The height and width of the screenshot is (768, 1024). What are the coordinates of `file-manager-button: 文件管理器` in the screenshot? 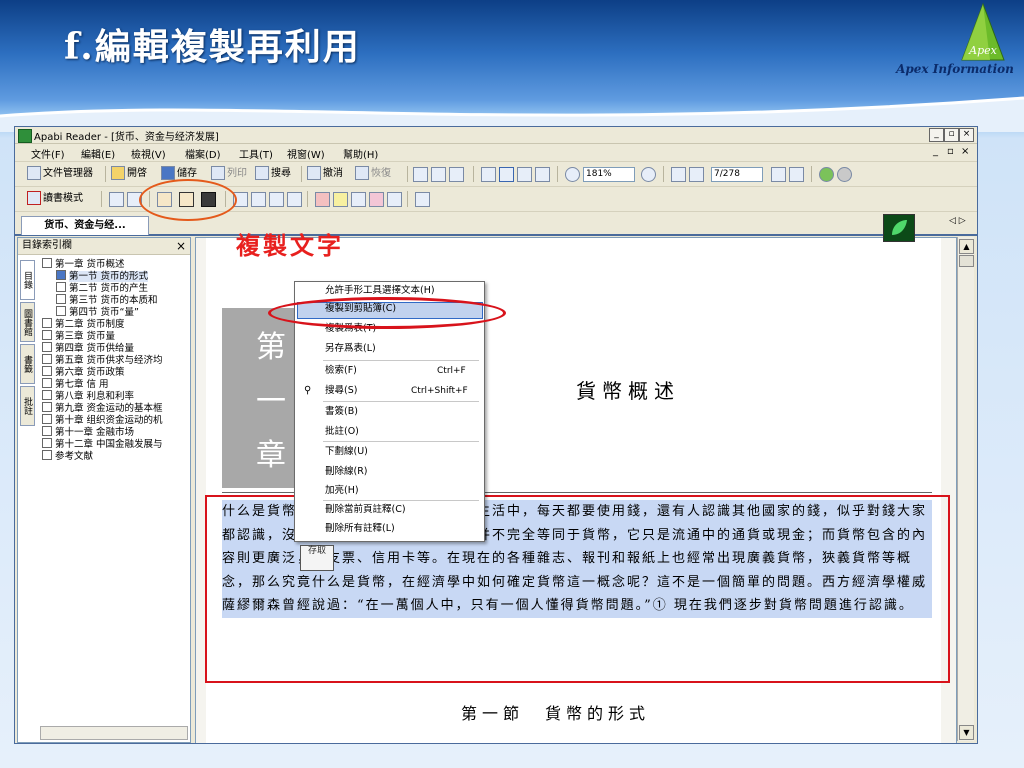 It's located at (60, 174).